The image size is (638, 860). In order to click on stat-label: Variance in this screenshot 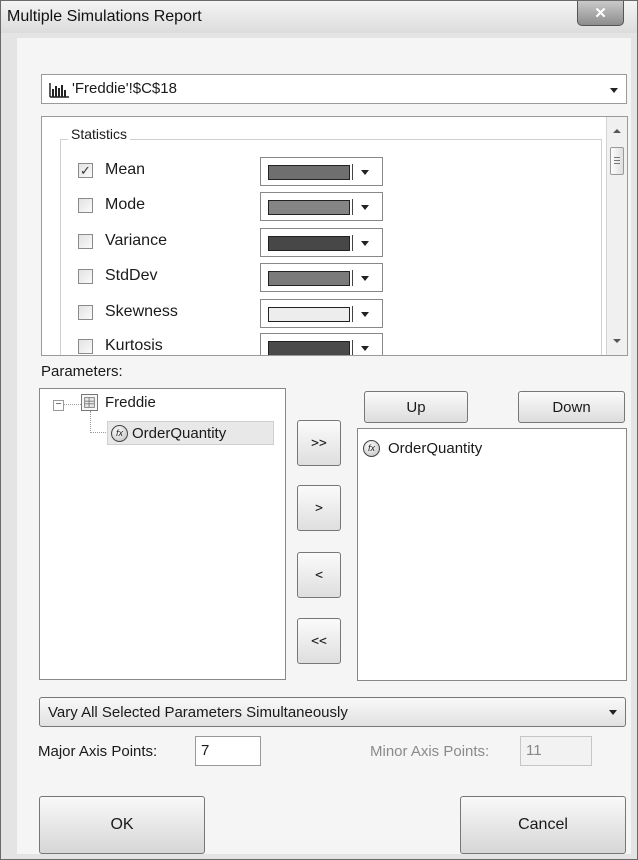, I will do `click(136, 240)`.